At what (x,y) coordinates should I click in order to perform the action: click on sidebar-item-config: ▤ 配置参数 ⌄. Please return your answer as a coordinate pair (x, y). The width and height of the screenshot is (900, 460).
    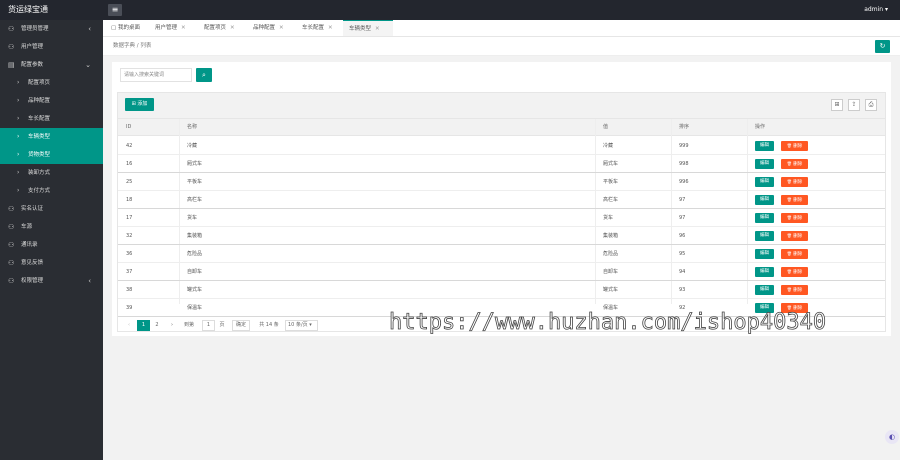
    Looking at the image, I should click on (51, 65).